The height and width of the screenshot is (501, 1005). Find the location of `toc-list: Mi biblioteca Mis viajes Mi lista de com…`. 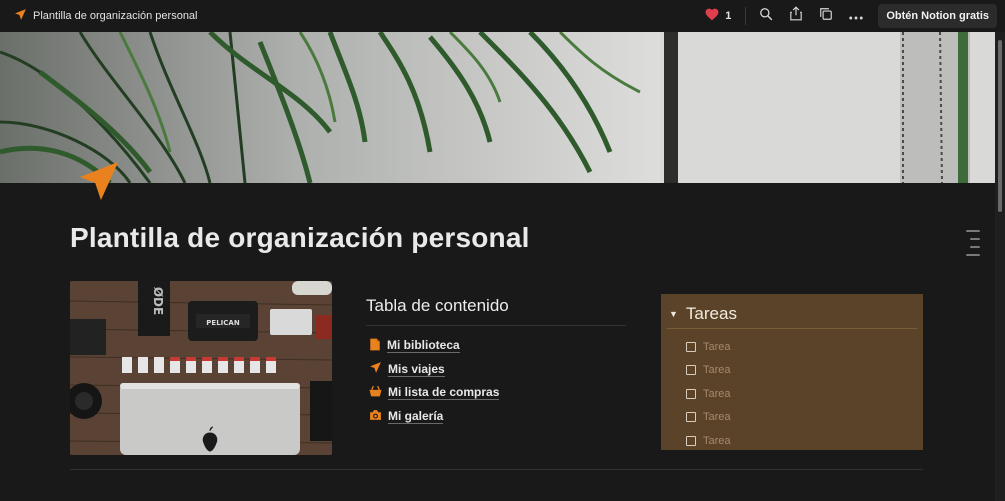

toc-list: Mi biblioteca Mis viajes Mi lista de com… is located at coordinates (496, 377).